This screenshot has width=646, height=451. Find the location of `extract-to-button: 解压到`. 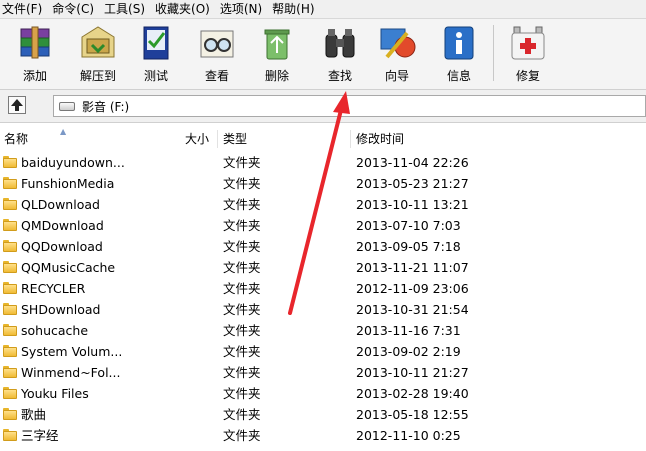

extract-to-button: 解压到 is located at coordinates (98, 53).